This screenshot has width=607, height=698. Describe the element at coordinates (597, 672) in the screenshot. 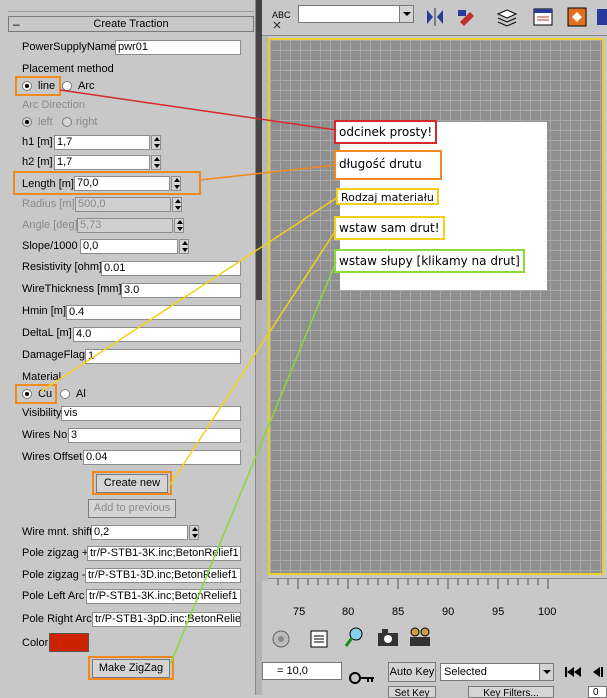

I see `prev-frame-icon` at that location.